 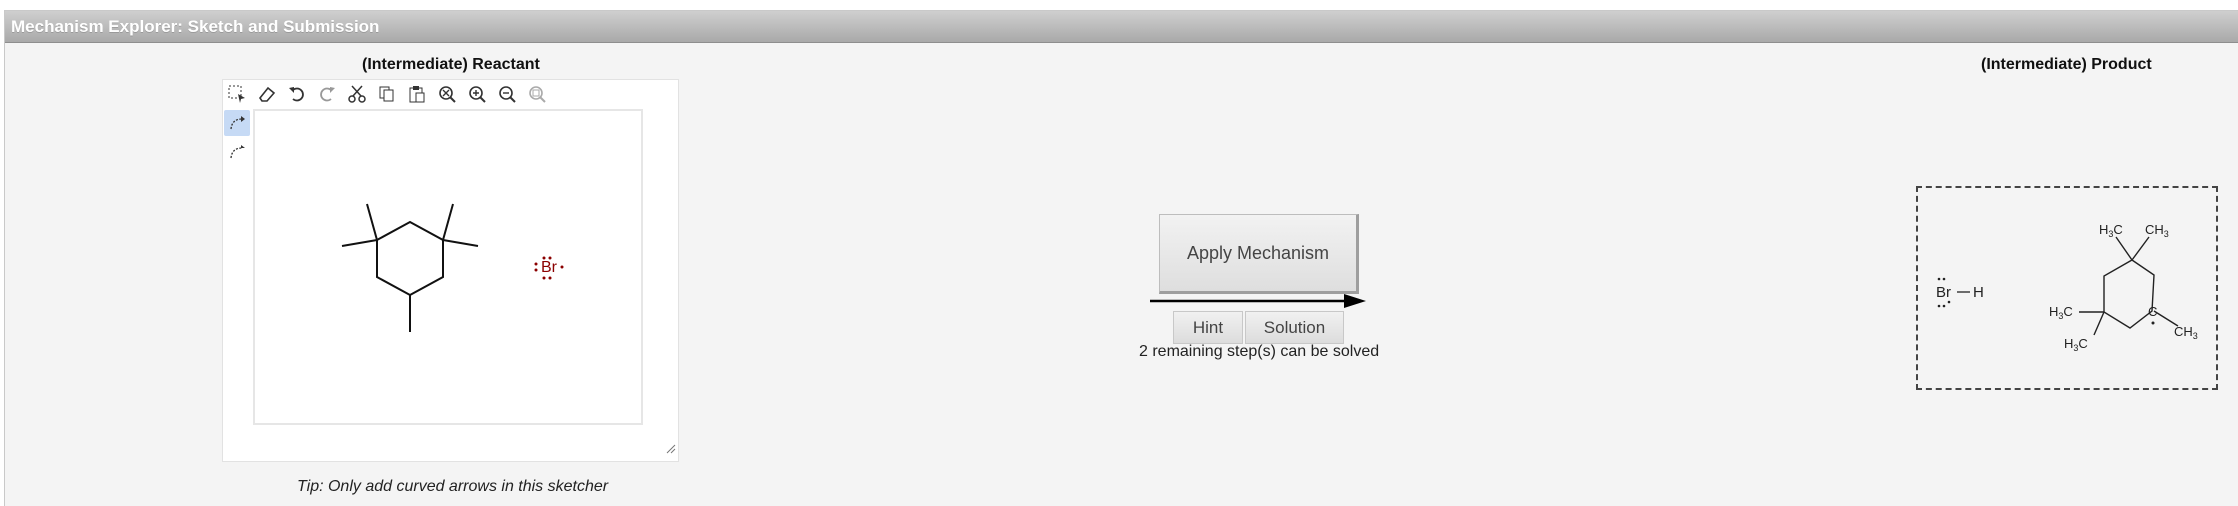 What do you see at coordinates (387, 94) in the screenshot?
I see `copy-icon` at bounding box center [387, 94].